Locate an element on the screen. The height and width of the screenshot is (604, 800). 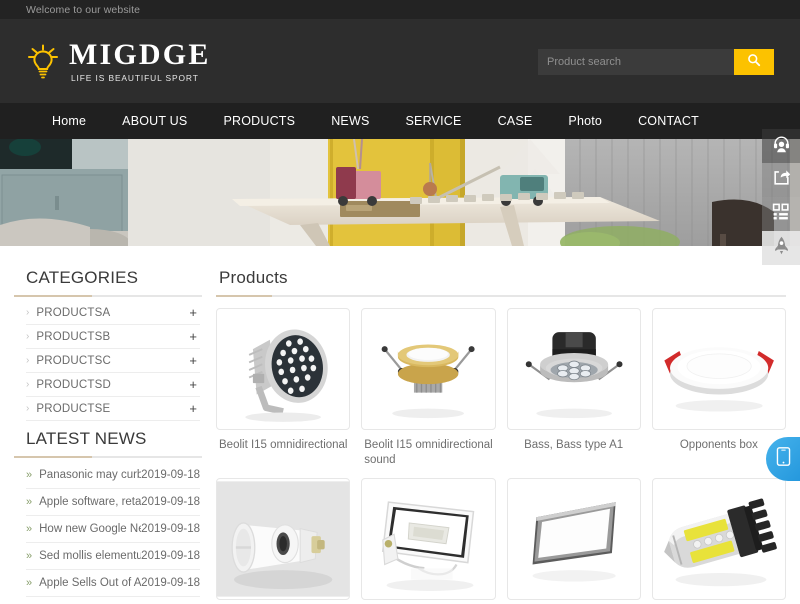
product-card: Spring up across the is located at coordinates (718, 541).